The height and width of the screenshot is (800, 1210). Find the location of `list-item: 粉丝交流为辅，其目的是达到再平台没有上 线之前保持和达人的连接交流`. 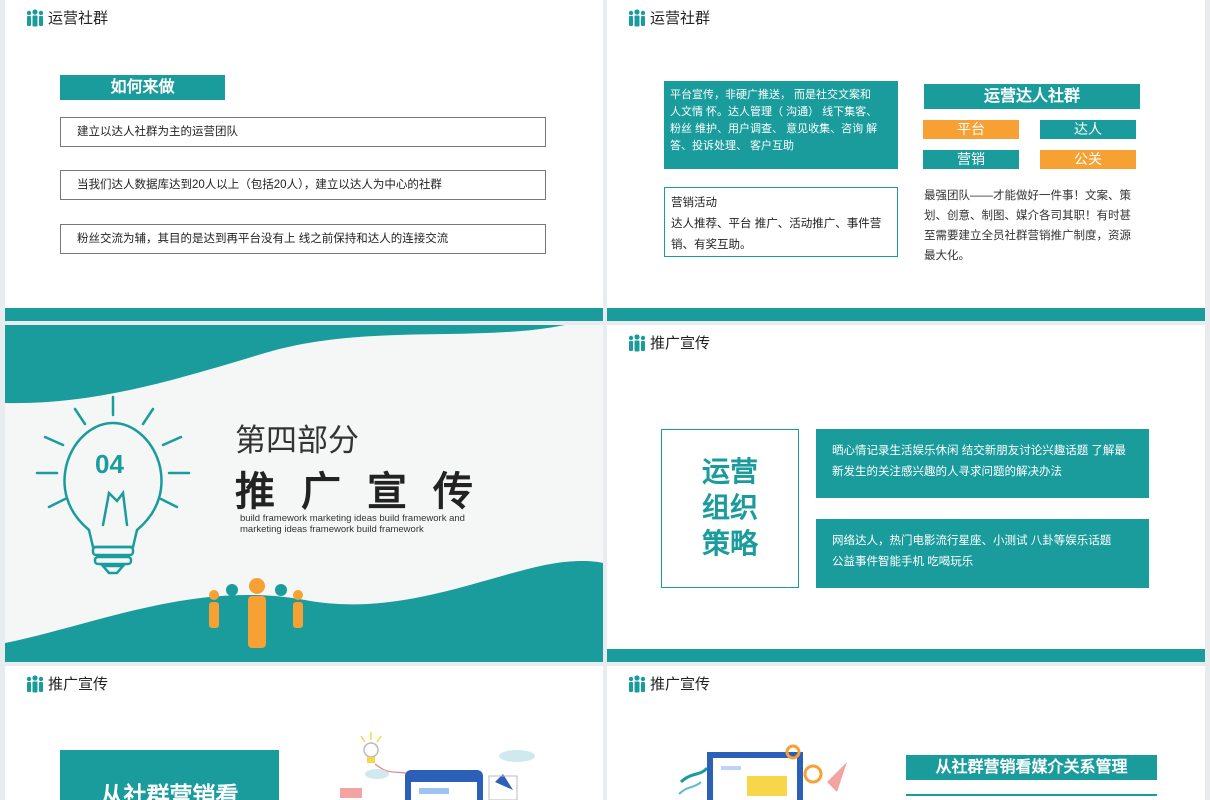

list-item: 粉丝交流为辅，其目的是达到再平台没有上 线之前保持和达人的连接交流 is located at coordinates (303, 239).